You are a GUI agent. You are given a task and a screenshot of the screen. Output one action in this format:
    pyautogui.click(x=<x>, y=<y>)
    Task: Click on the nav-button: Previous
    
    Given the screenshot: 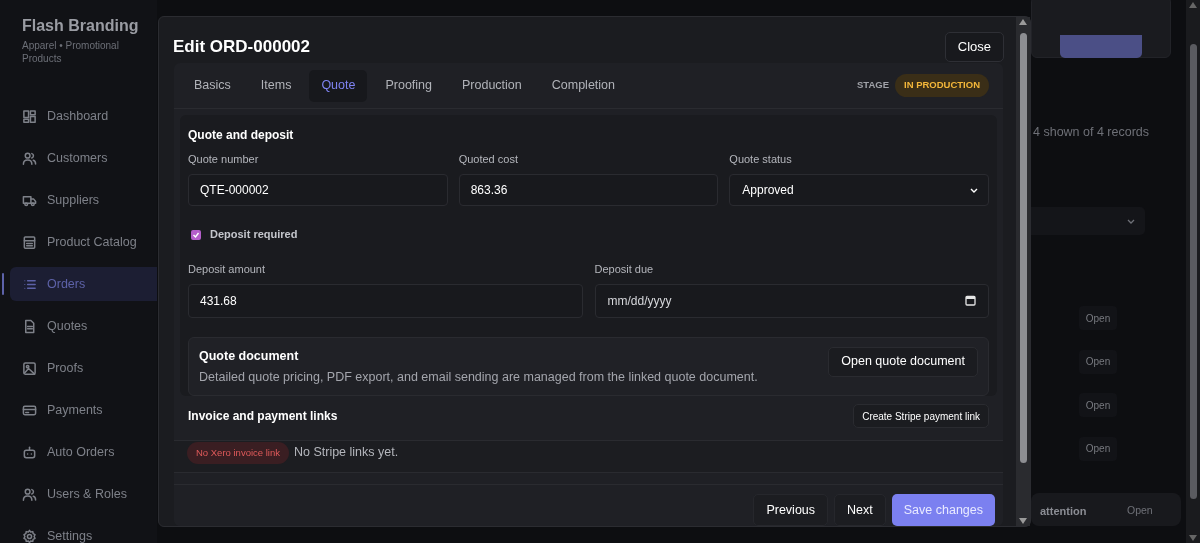 What is the action you would take?
    pyautogui.click(x=791, y=510)
    